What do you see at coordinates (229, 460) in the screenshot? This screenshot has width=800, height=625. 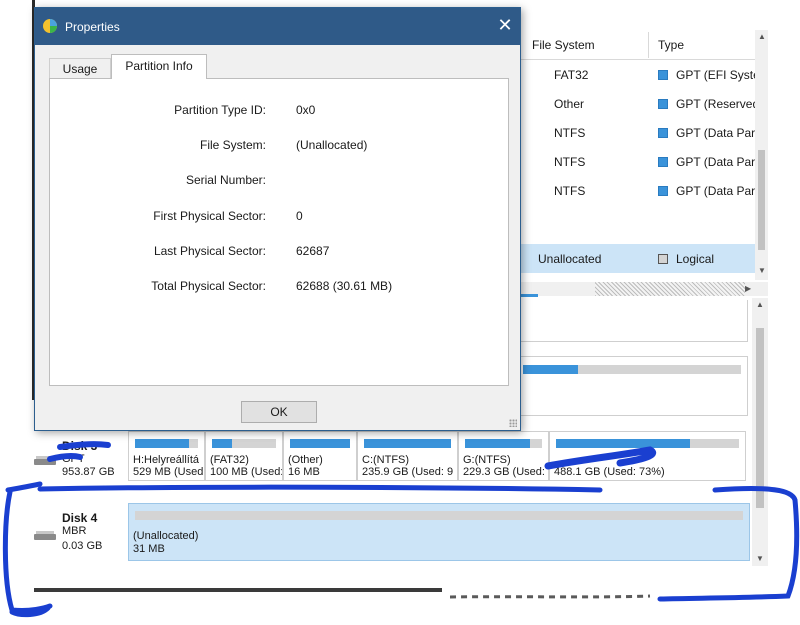 I see `partition-label: (FAT32)` at bounding box center [229, 460].